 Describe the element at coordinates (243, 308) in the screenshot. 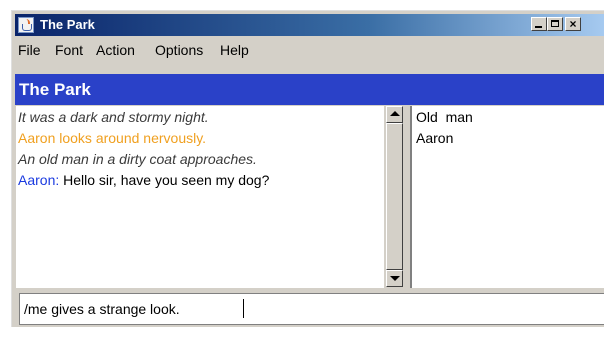

I see `text-caret` at that location.